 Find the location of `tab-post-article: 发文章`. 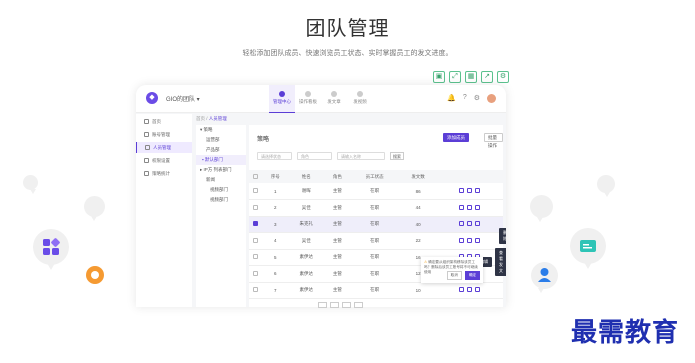

tab-post-article: 发文章 is located at coordinates (334, 99).